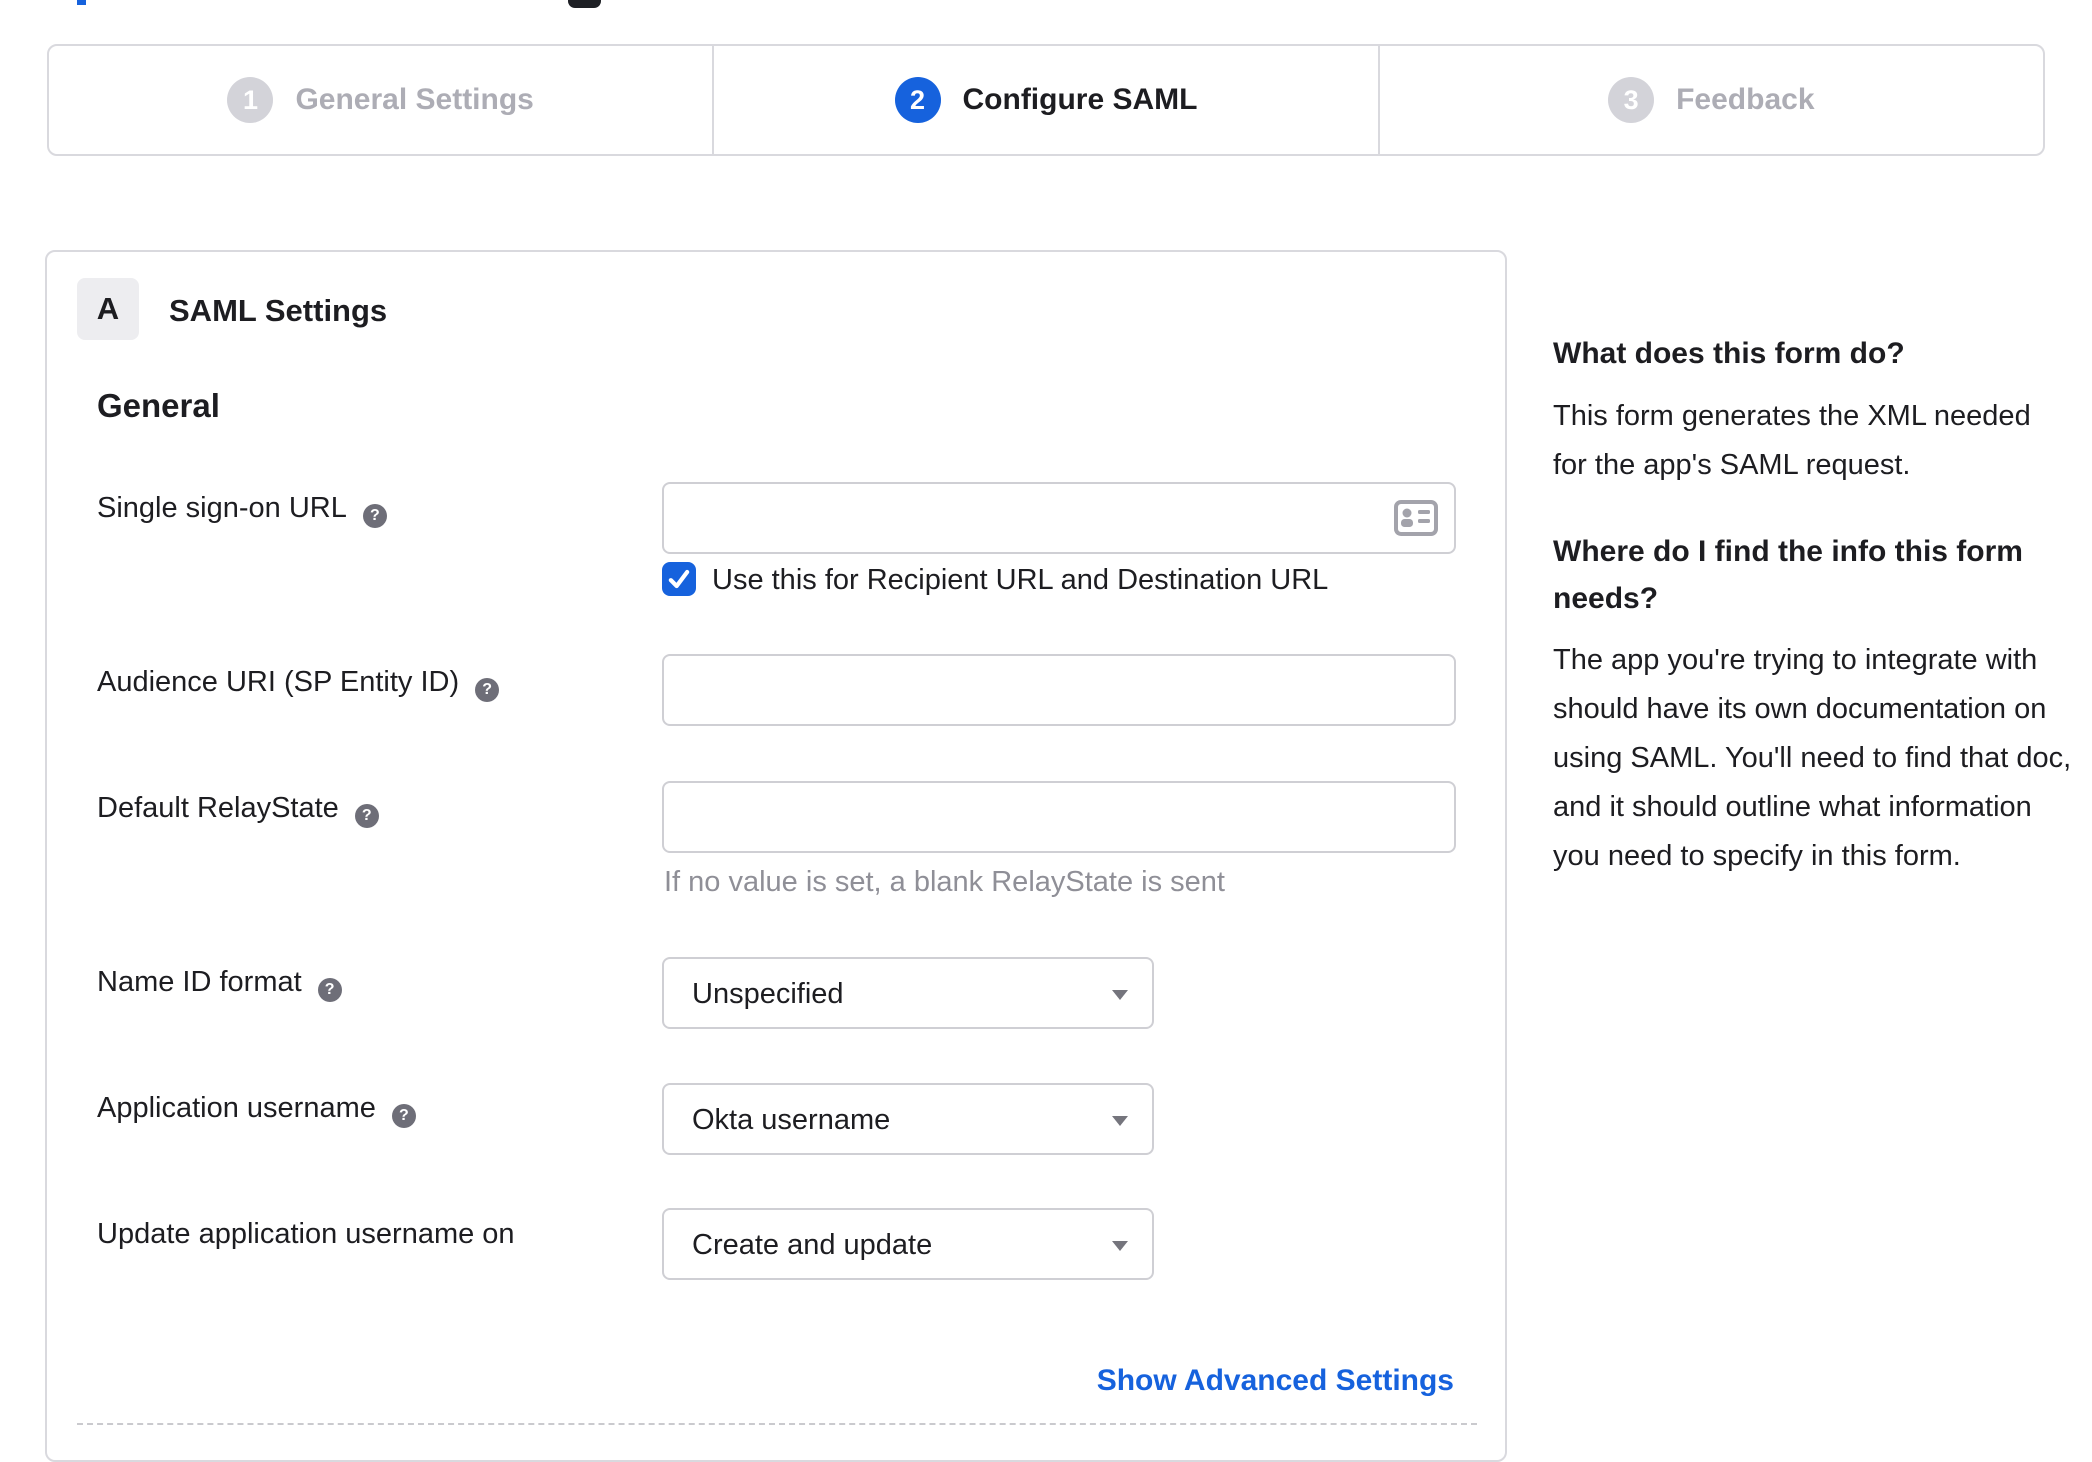 This screenshot has height=1462, width=2092. I want to click on sso-url-input, so click(1059, 518).